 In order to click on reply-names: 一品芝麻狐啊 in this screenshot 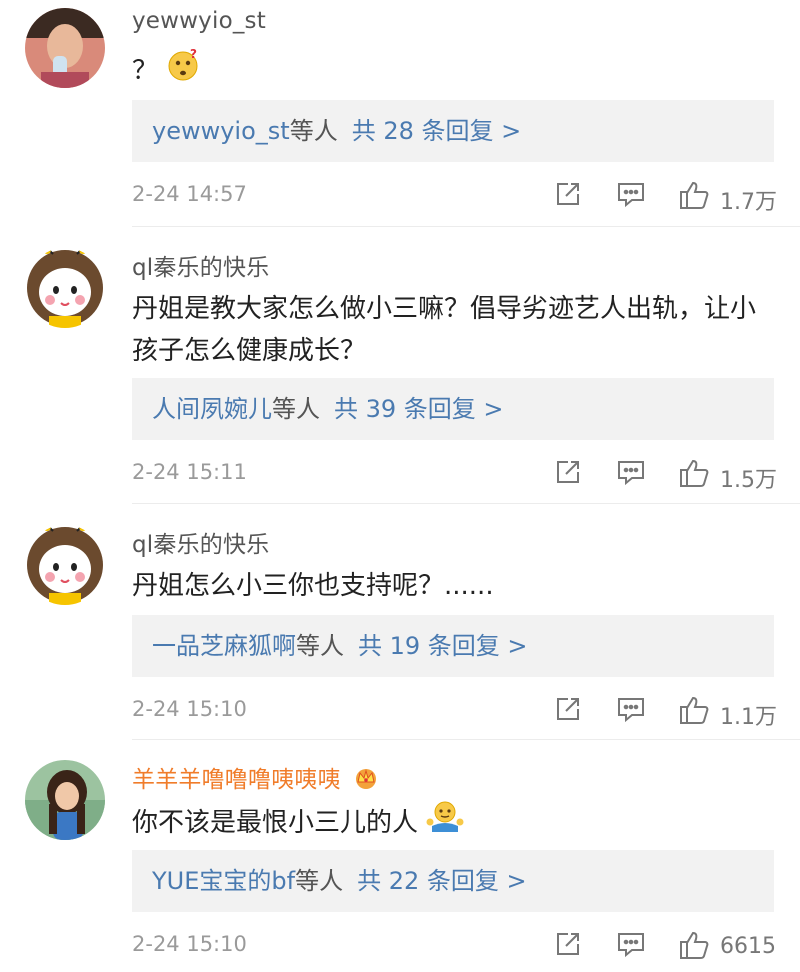, I will do `click(224, 646)`.